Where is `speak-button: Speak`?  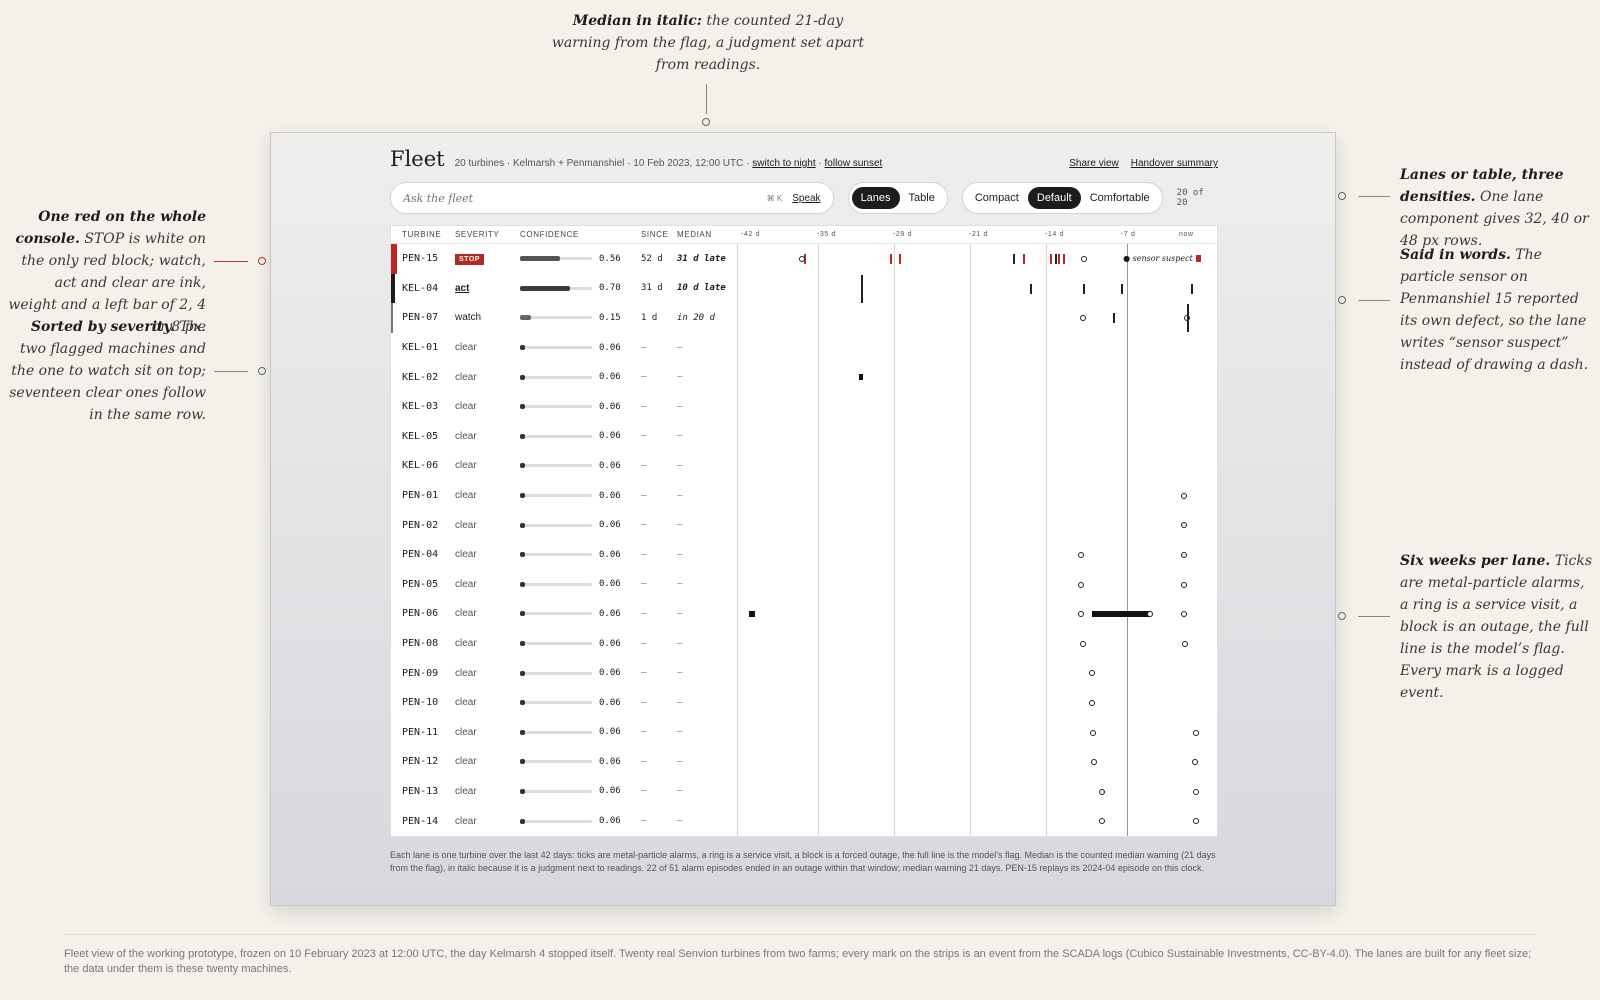
speak-button: Speak is located at coordinates (806, 198).